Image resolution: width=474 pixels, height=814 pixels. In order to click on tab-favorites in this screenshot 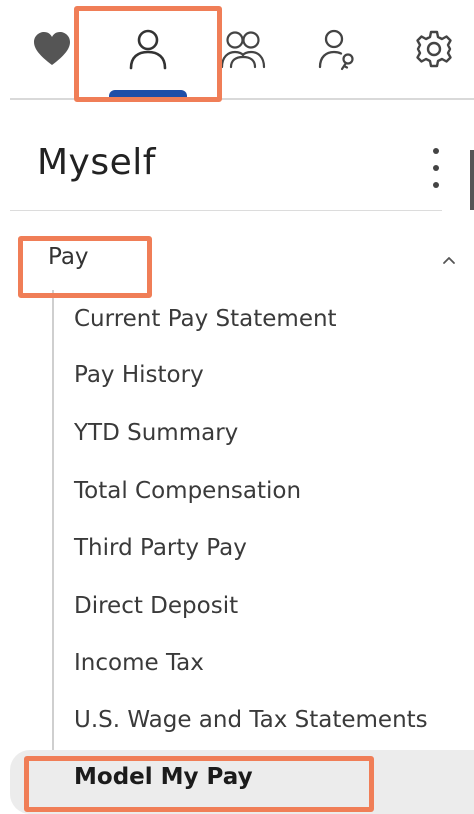, I will do `click(52, 49)`.